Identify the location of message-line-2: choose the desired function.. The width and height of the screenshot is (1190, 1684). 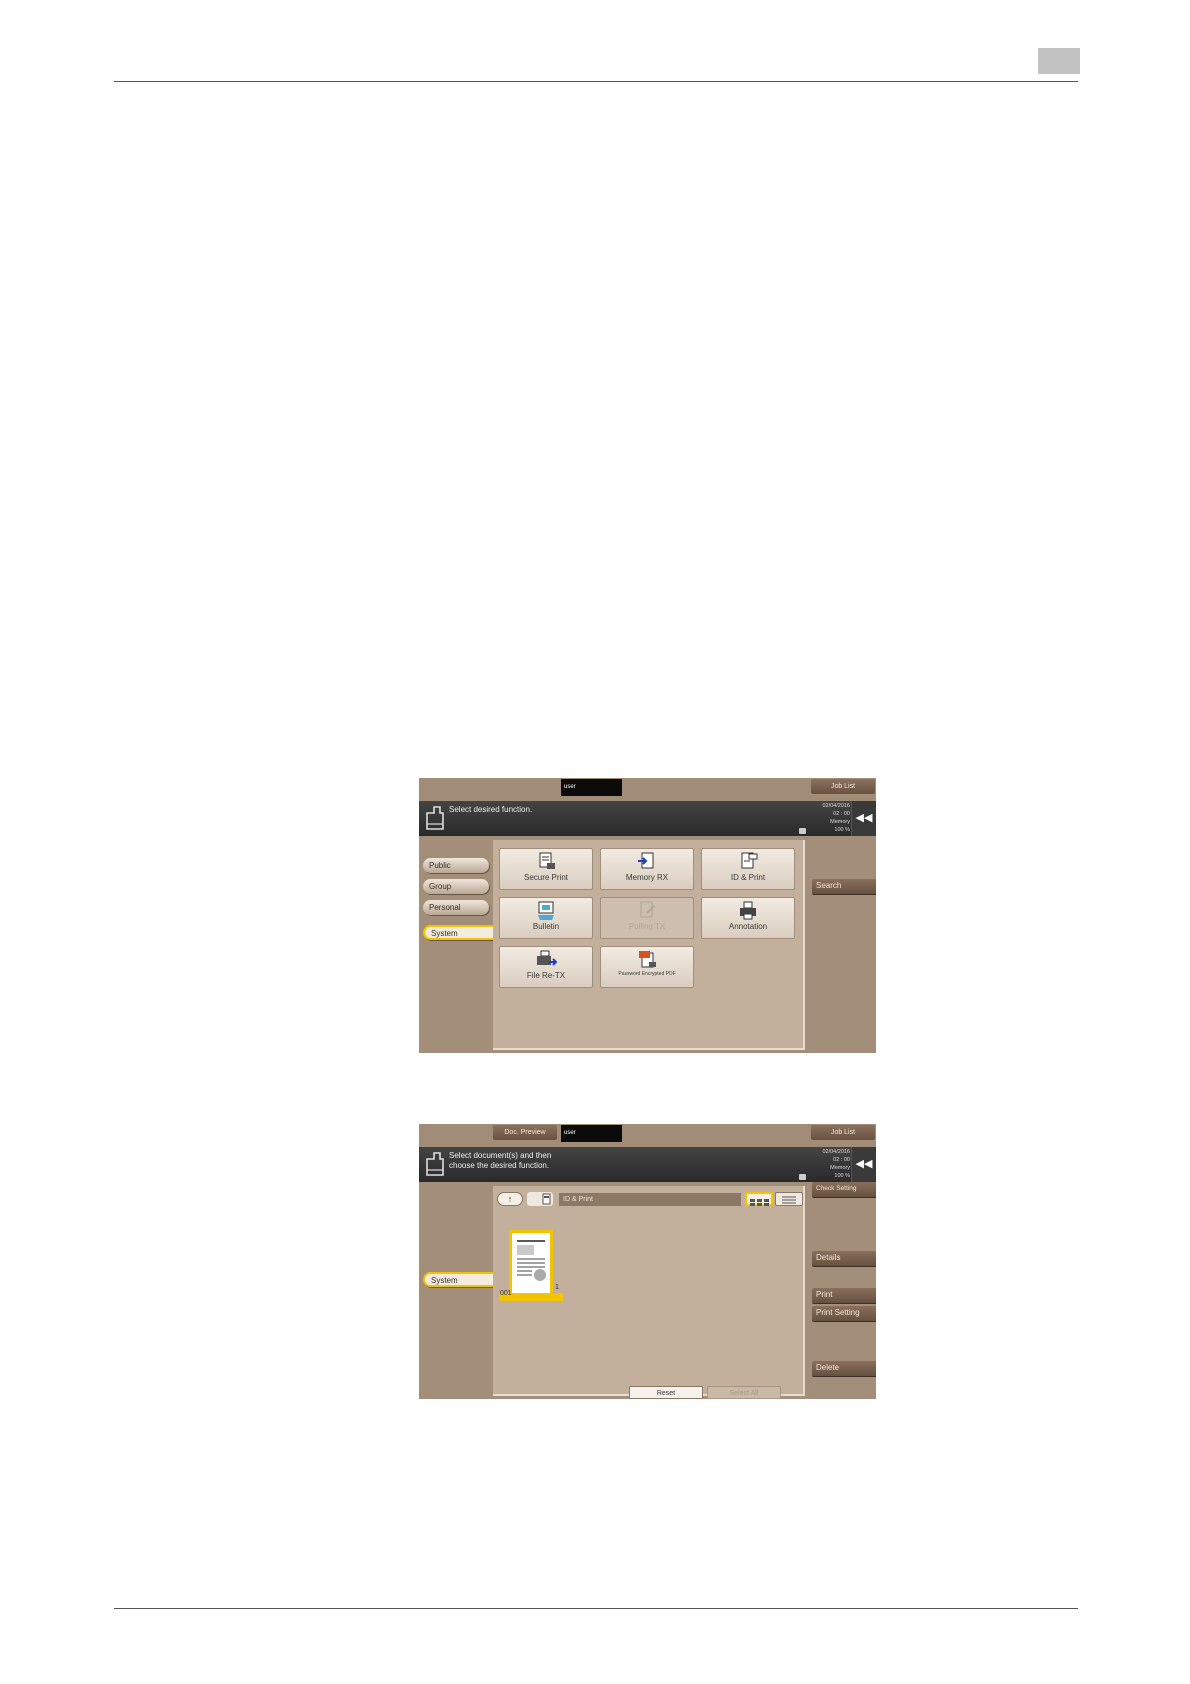
(499, 1165).